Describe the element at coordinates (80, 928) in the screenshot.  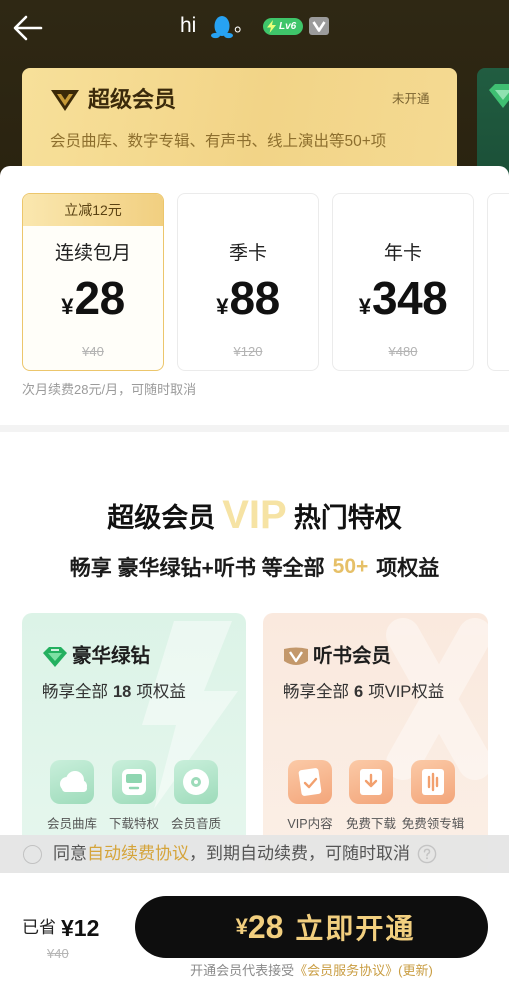
I see `saved-amount: ¥12` at that location.